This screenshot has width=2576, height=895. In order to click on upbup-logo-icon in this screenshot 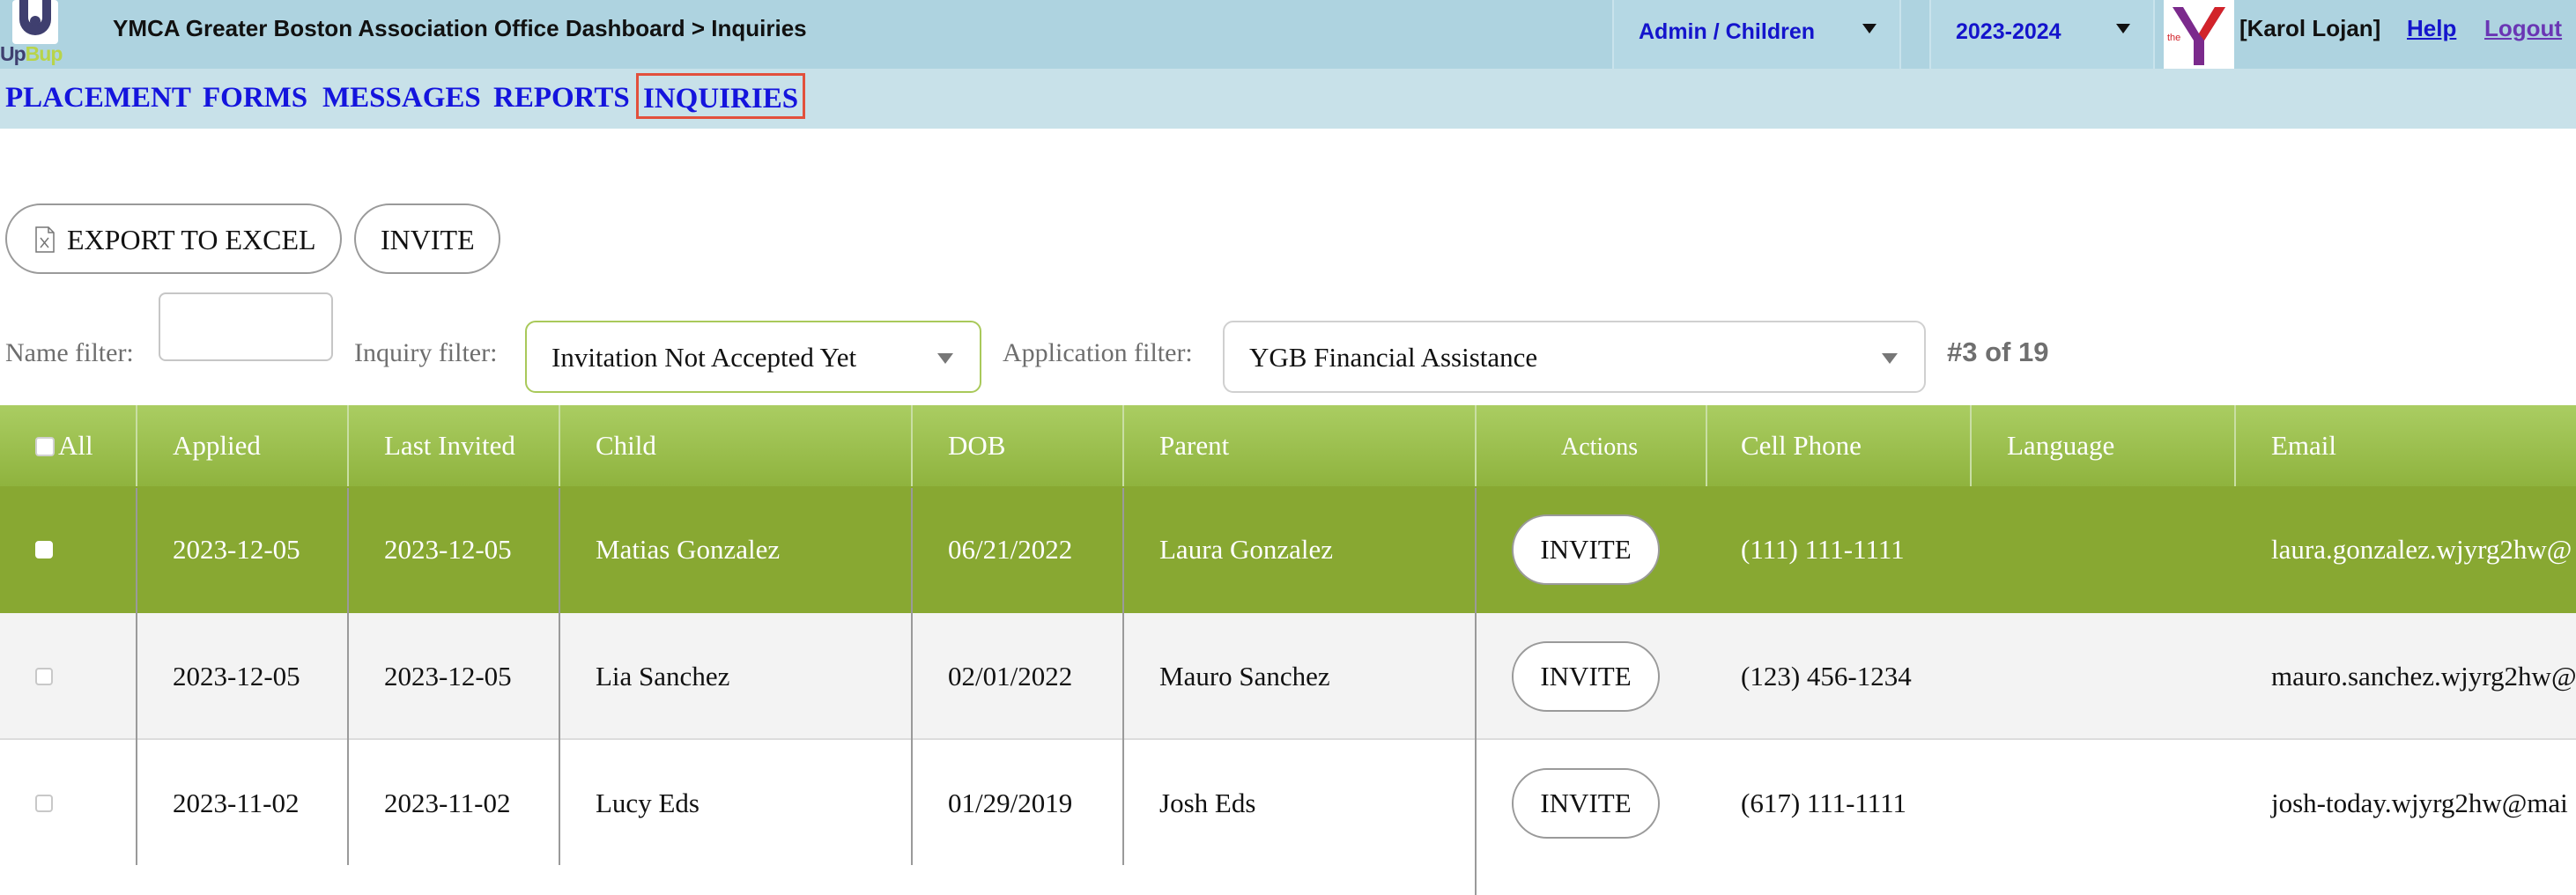, I will do `click(37, 22)`.